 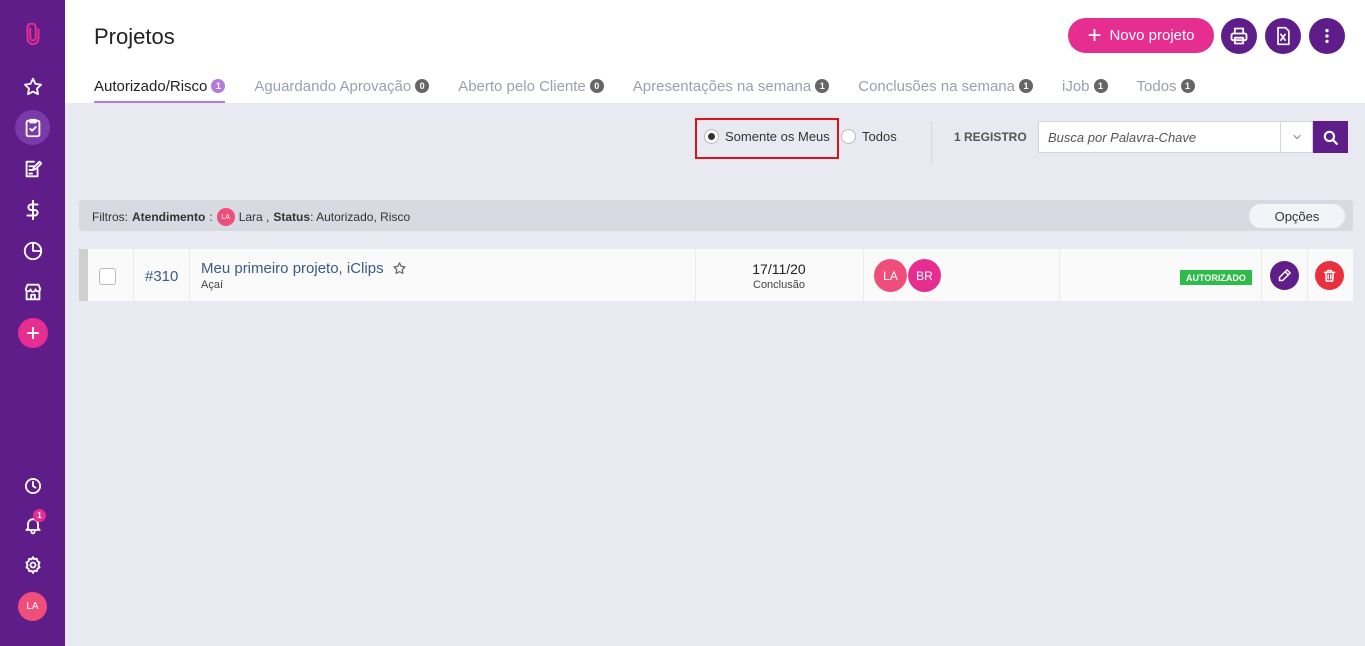 What do you see at coordinates (931, 142) in the screenshot?
I see `divider` at bounding box center [931, 142].